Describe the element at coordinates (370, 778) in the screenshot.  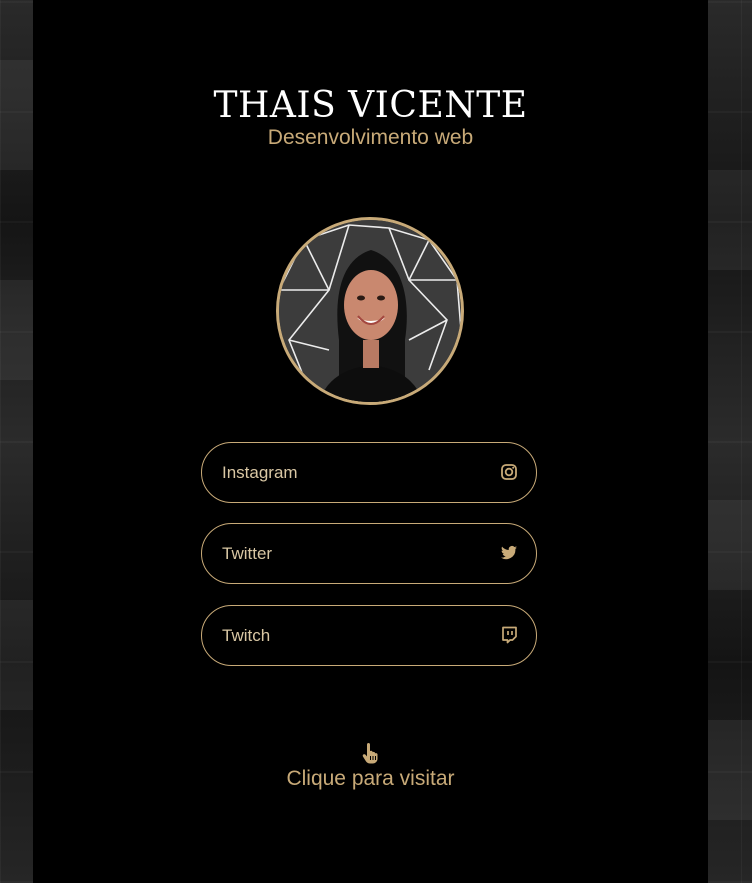
I see `click-to-visit-hint: Clique para visitar` at that location.